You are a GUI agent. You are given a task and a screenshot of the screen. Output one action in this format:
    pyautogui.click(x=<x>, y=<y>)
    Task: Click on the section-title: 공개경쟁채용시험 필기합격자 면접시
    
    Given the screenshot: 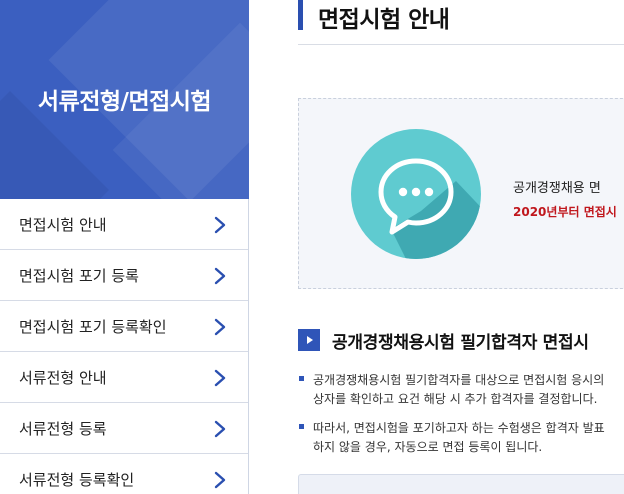 What is the action you would take?
    pyautogui.click(x=460, y=343)
    